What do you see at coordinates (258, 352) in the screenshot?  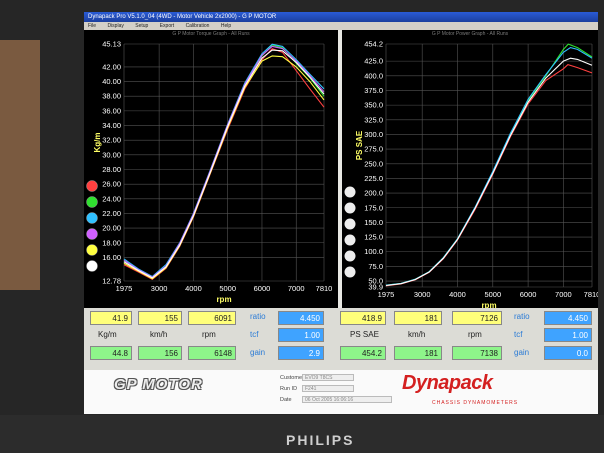 I see `gain-label: gain` at bounding box center [258, 352].